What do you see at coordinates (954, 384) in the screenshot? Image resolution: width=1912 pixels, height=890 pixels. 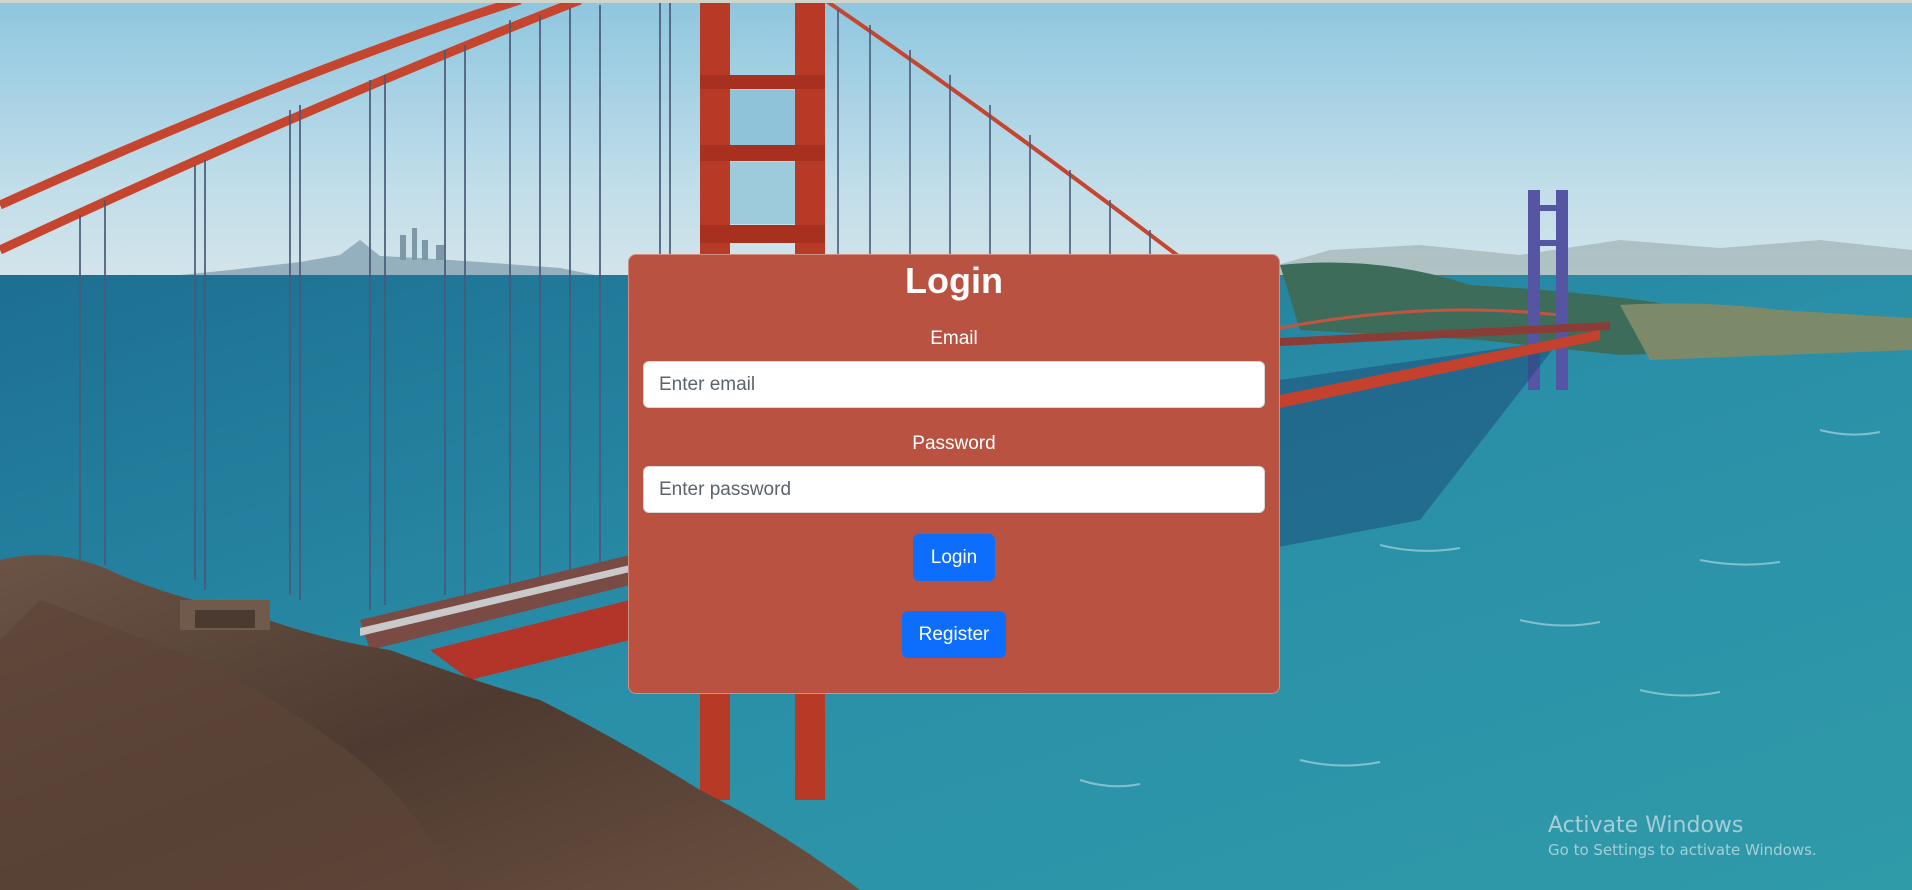 I see `email-input` at bounding box center [954, 384].